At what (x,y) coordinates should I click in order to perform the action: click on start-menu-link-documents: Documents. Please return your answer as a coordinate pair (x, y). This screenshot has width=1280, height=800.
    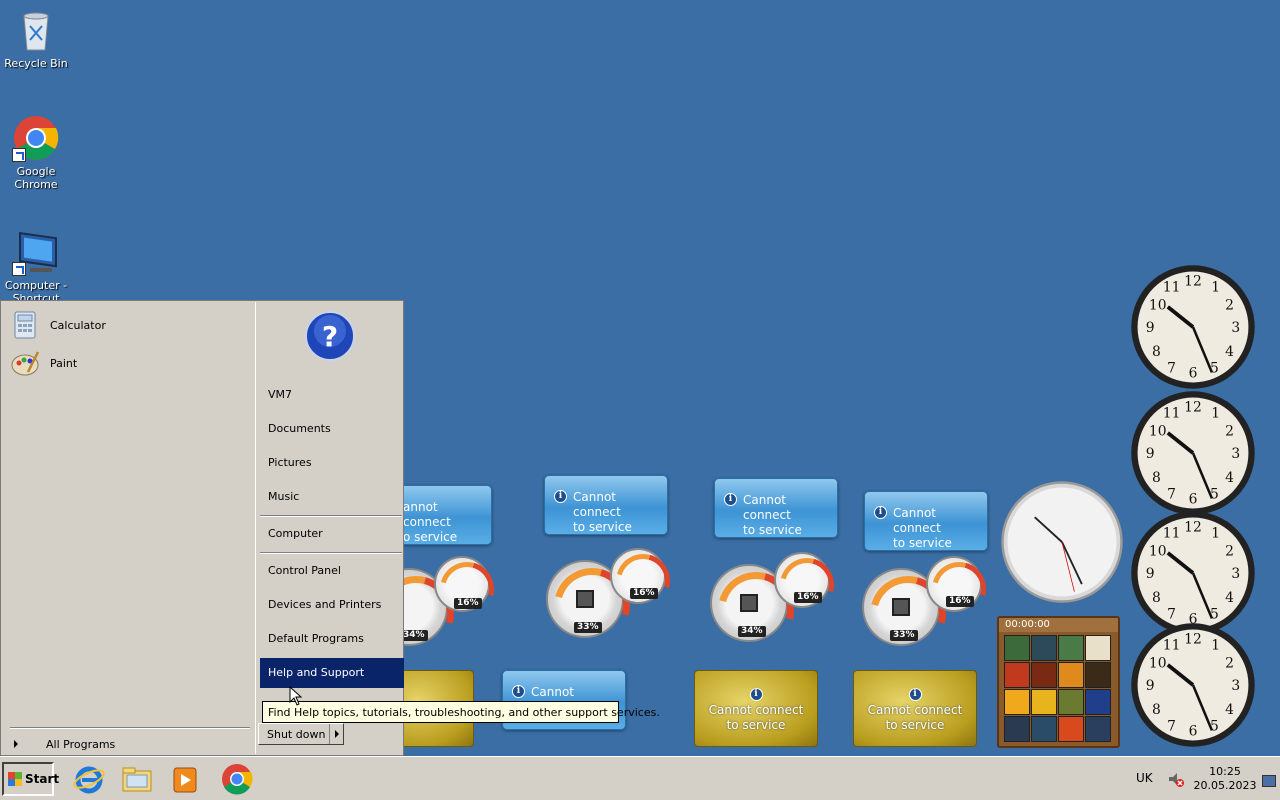
    Looking at the image, I should click on (332, 429).